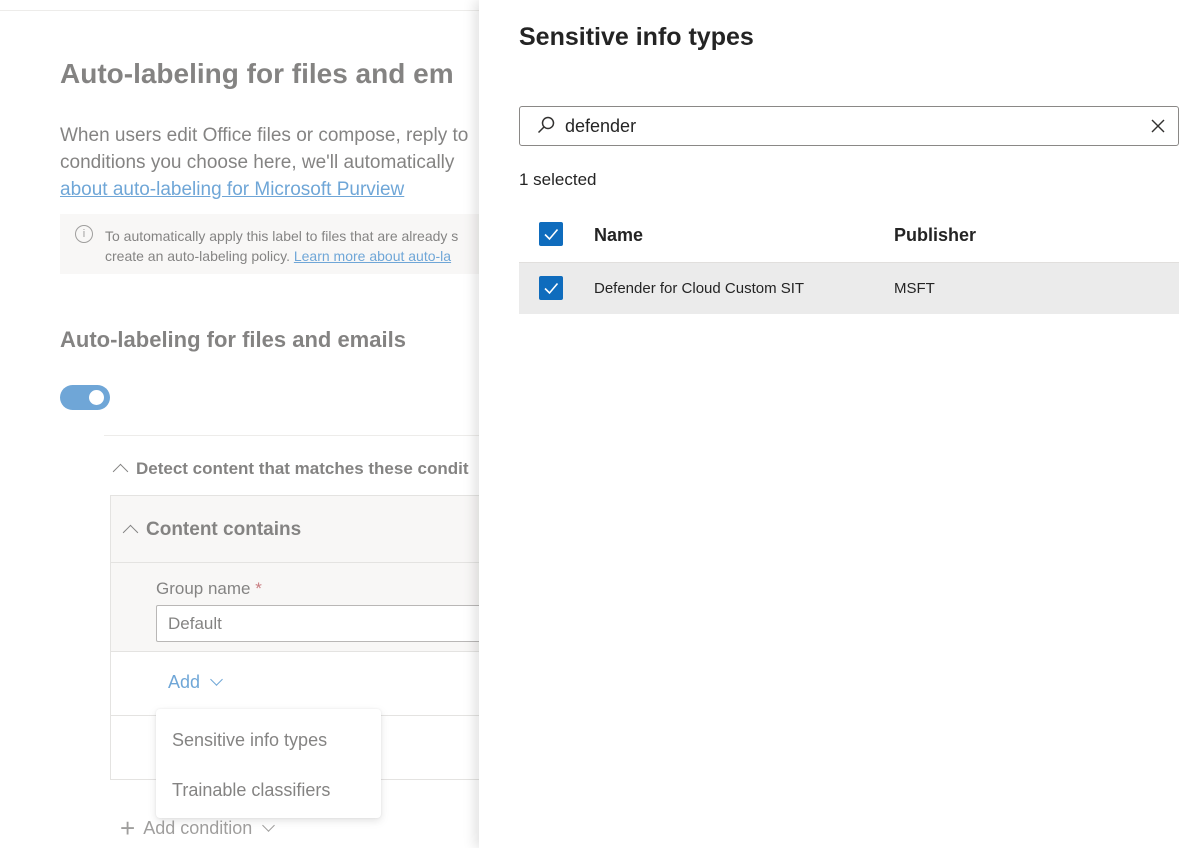 The height and width of the screenshot is (848, 1192). Describe the element at coordinates (699, 288) in the screenshot. I see `row-name: Defender for Cloud Custom SIT` at that location.